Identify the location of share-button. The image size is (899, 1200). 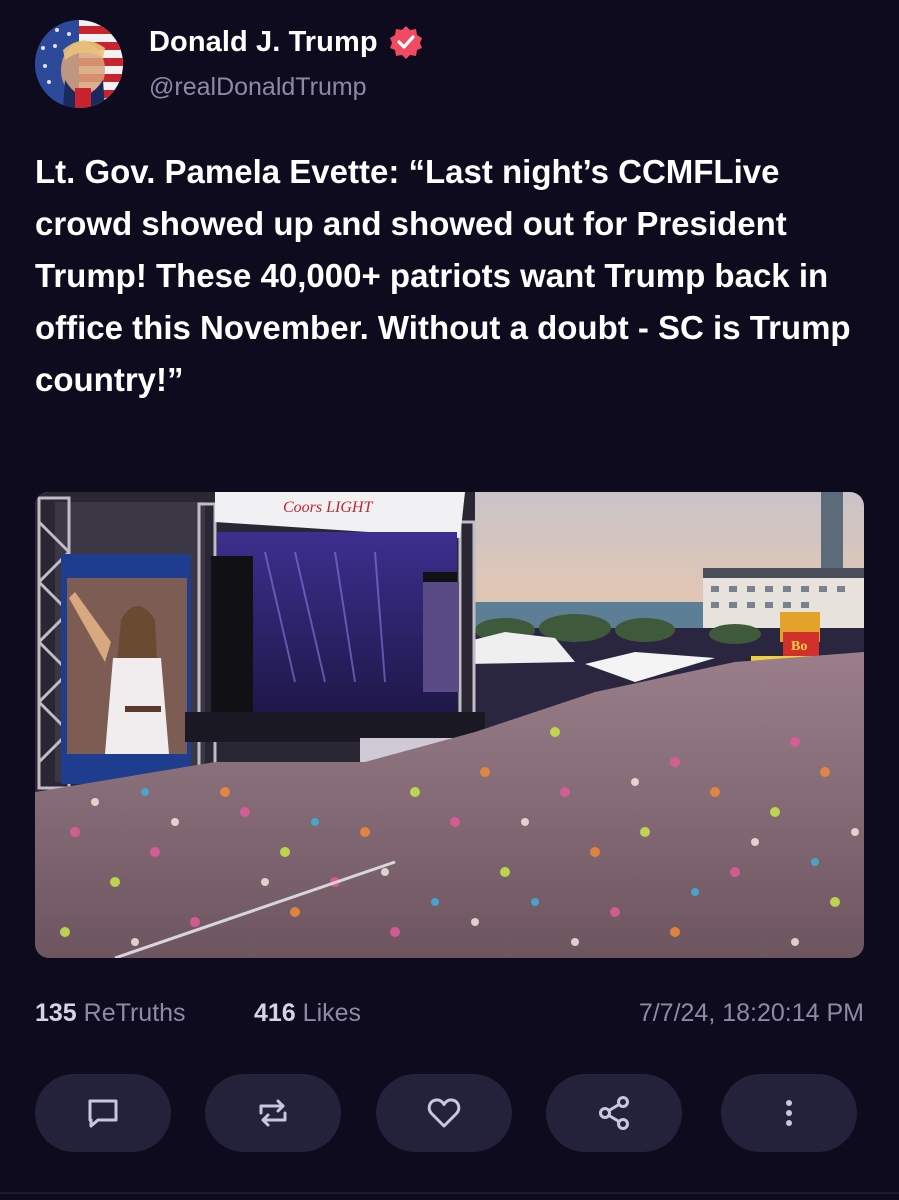
(614, 1113).